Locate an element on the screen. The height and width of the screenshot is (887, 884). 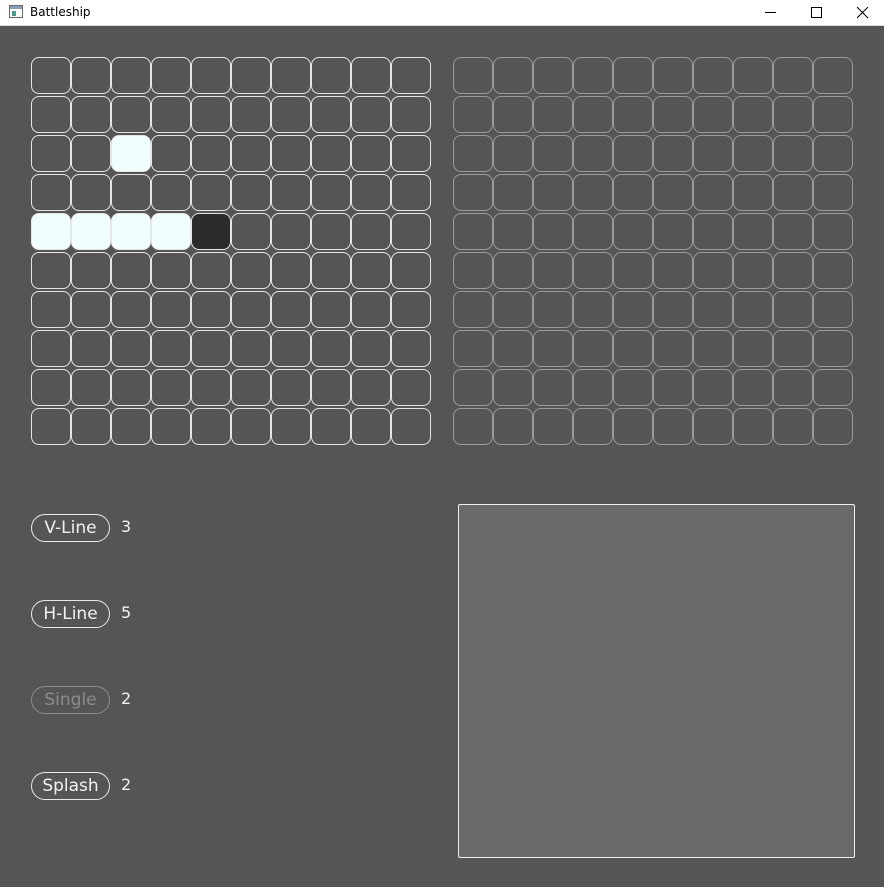
player-cell-r5-c9 is located at coordinates (411, 270).